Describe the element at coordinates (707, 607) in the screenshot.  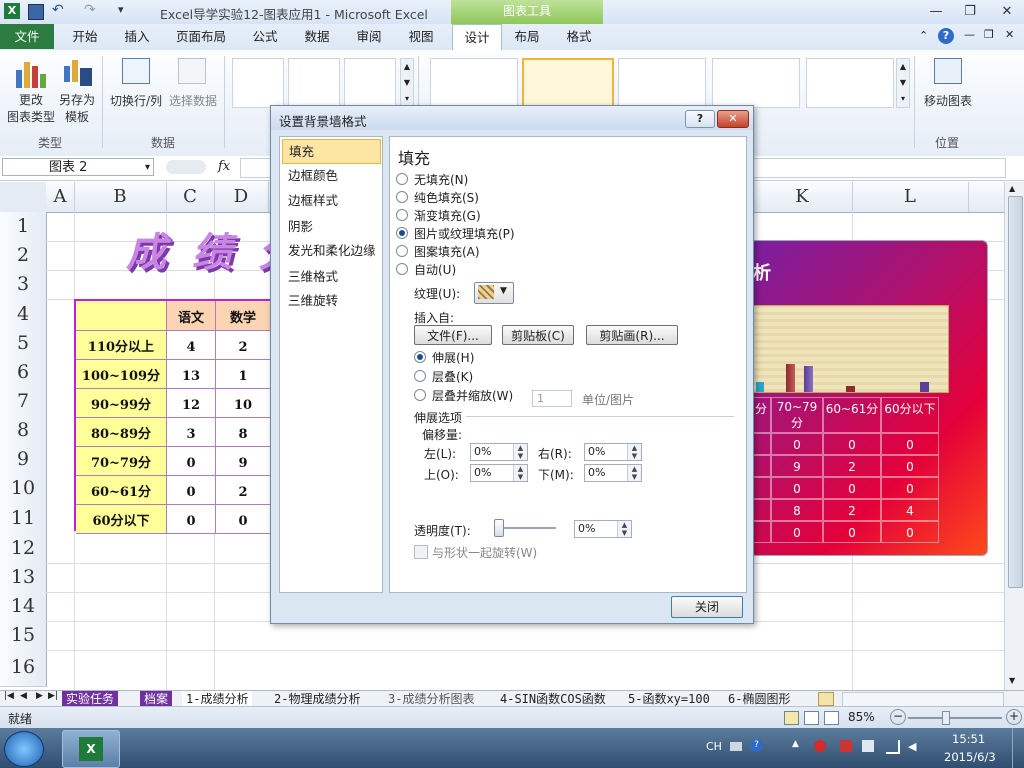
I see `dialog-close-action-button: 关闭` at that location.